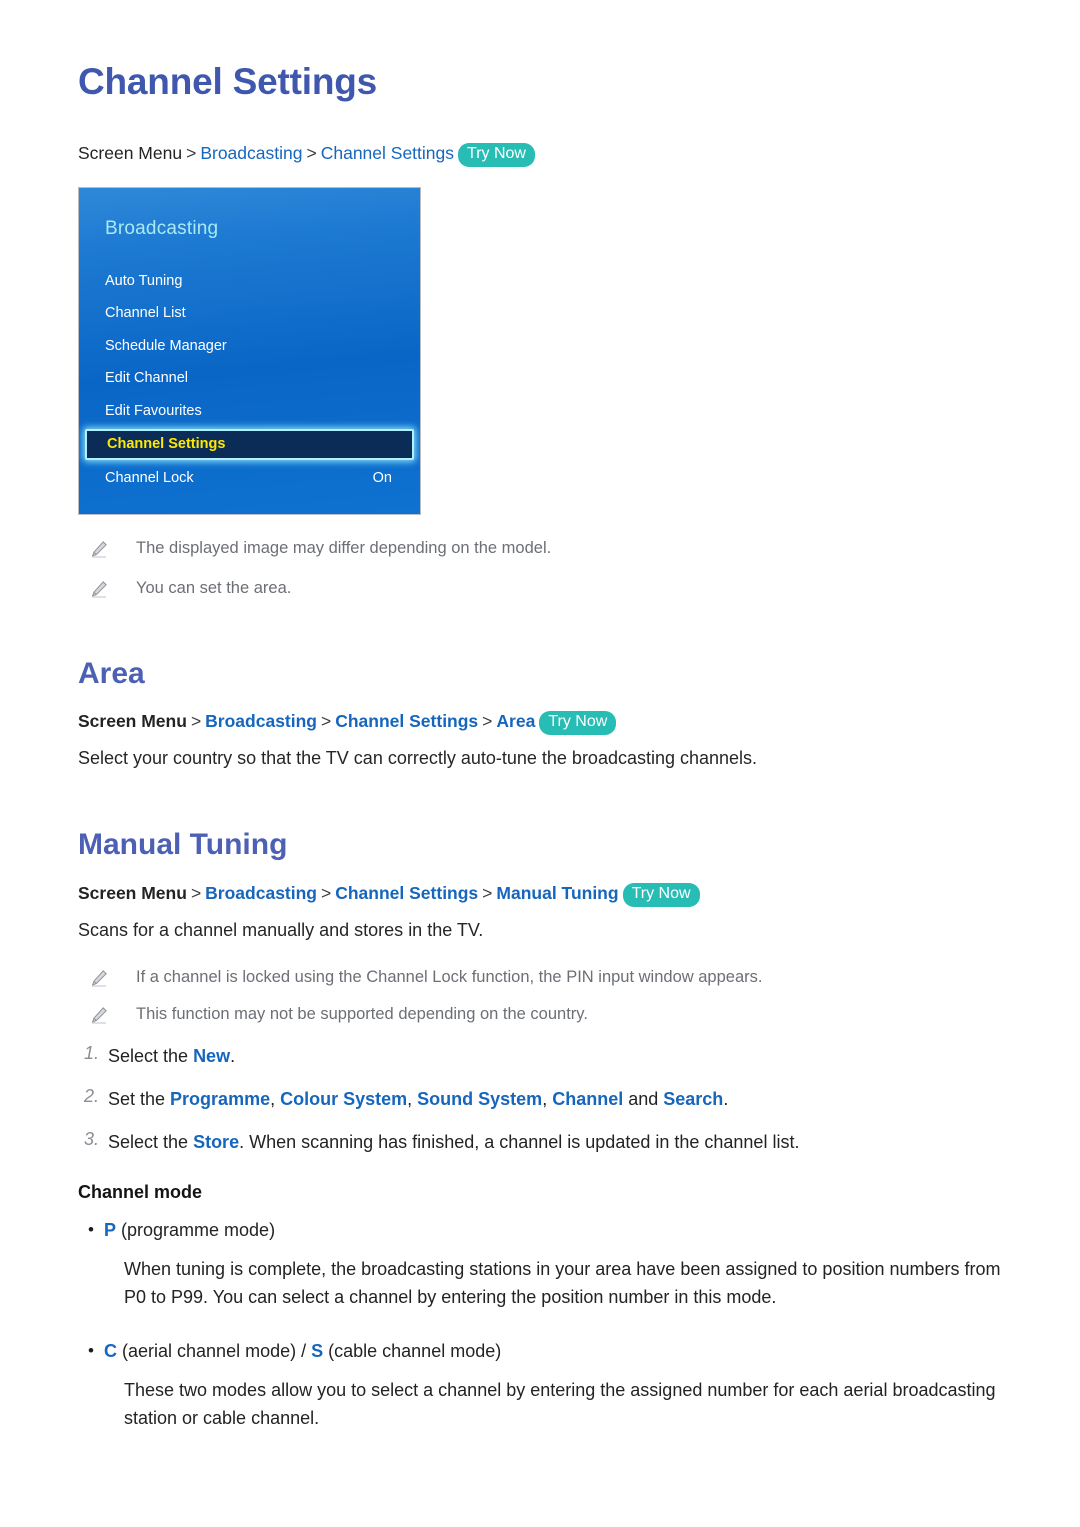 This screenshot has height=1527, width=1080. I want to click on tv-menu-title: Broadcasting, so click(162, 228).